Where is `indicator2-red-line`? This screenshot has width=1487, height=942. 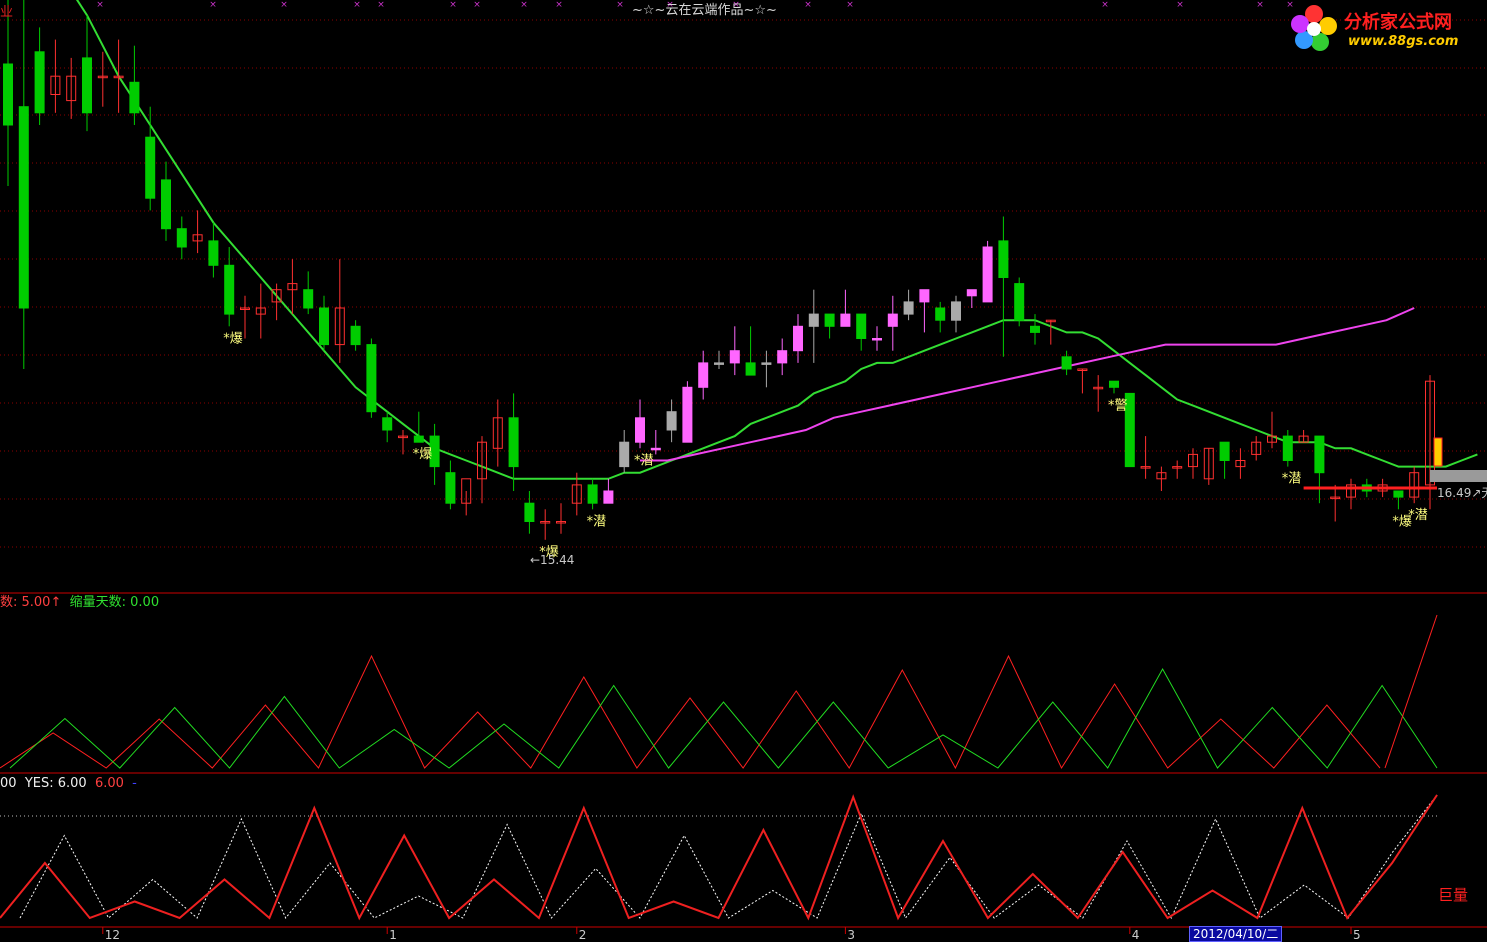
indicator2-red-line is located at coordinates (719, 857).